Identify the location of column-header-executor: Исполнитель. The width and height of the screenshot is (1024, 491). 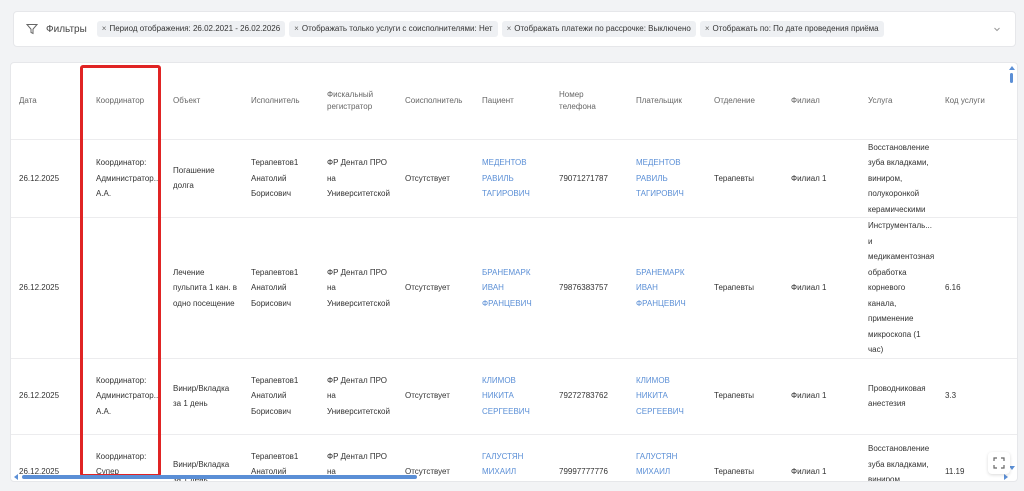
(281, 101).